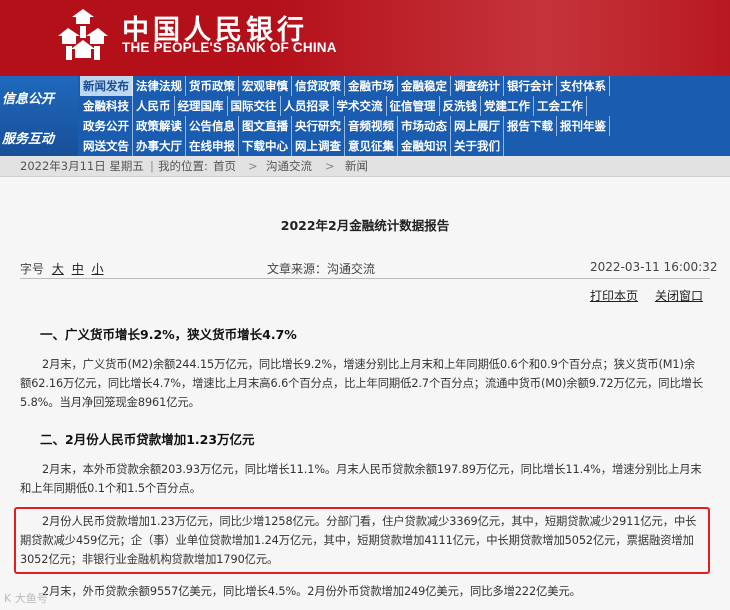 Image resolution: width=730 pixels, height=610 pixels. What do you see at coordinates (321, 269) in the screenshot?
I see `article-source: 文章来源：沟通交流` at bounding box center [321, 269].